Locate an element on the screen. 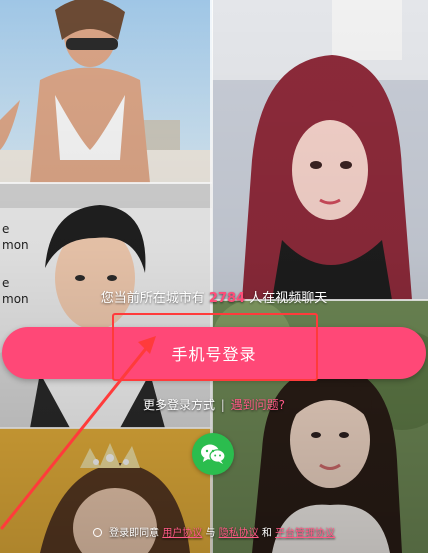 Image resolution: width=428 pixels, height=553 pixels. platform-rules-link: 平台管理协议 is located at coordinates (305, 533).